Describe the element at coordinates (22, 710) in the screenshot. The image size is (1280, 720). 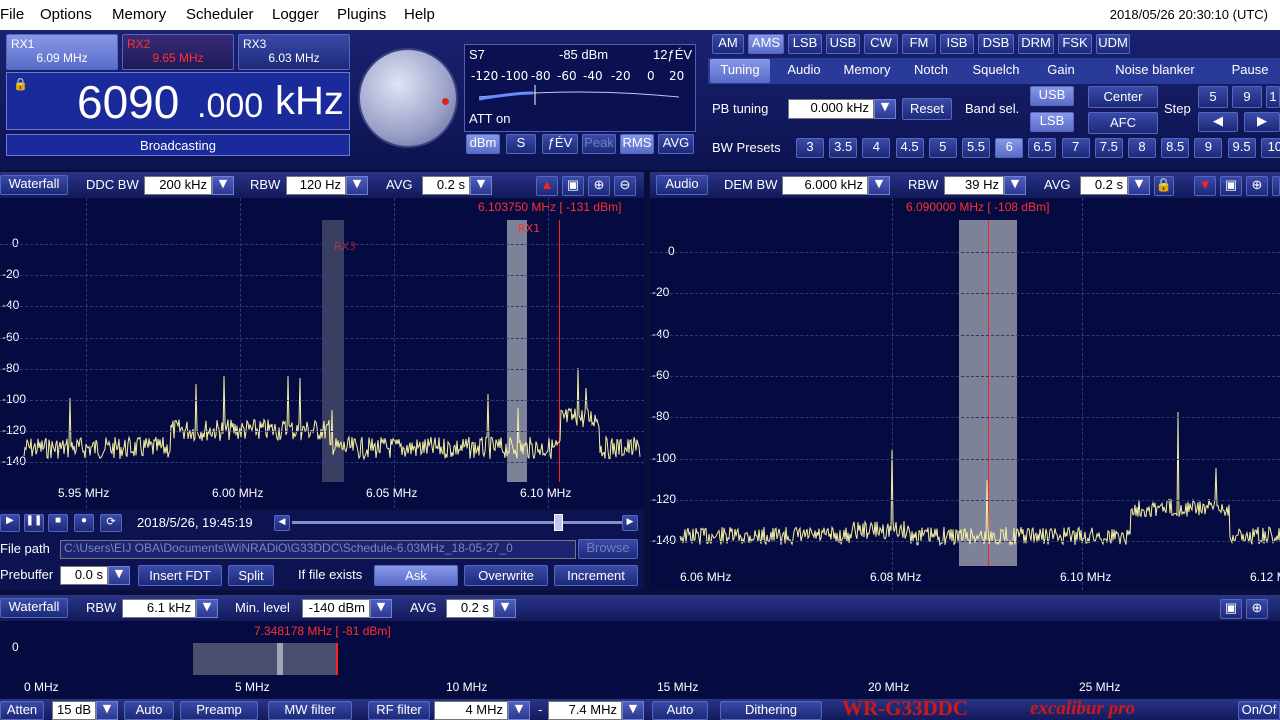
I see `atten-button: Atten` at that location.